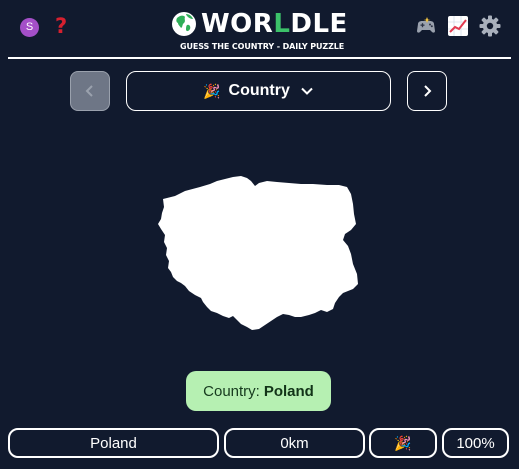 Image resolution: width=519 pixels, height=469 pixels. I want to click on previous-button, so click(90, 91).